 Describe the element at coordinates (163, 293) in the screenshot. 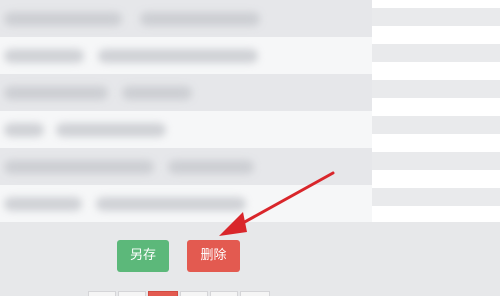

I see `pager-item-active` at that location.